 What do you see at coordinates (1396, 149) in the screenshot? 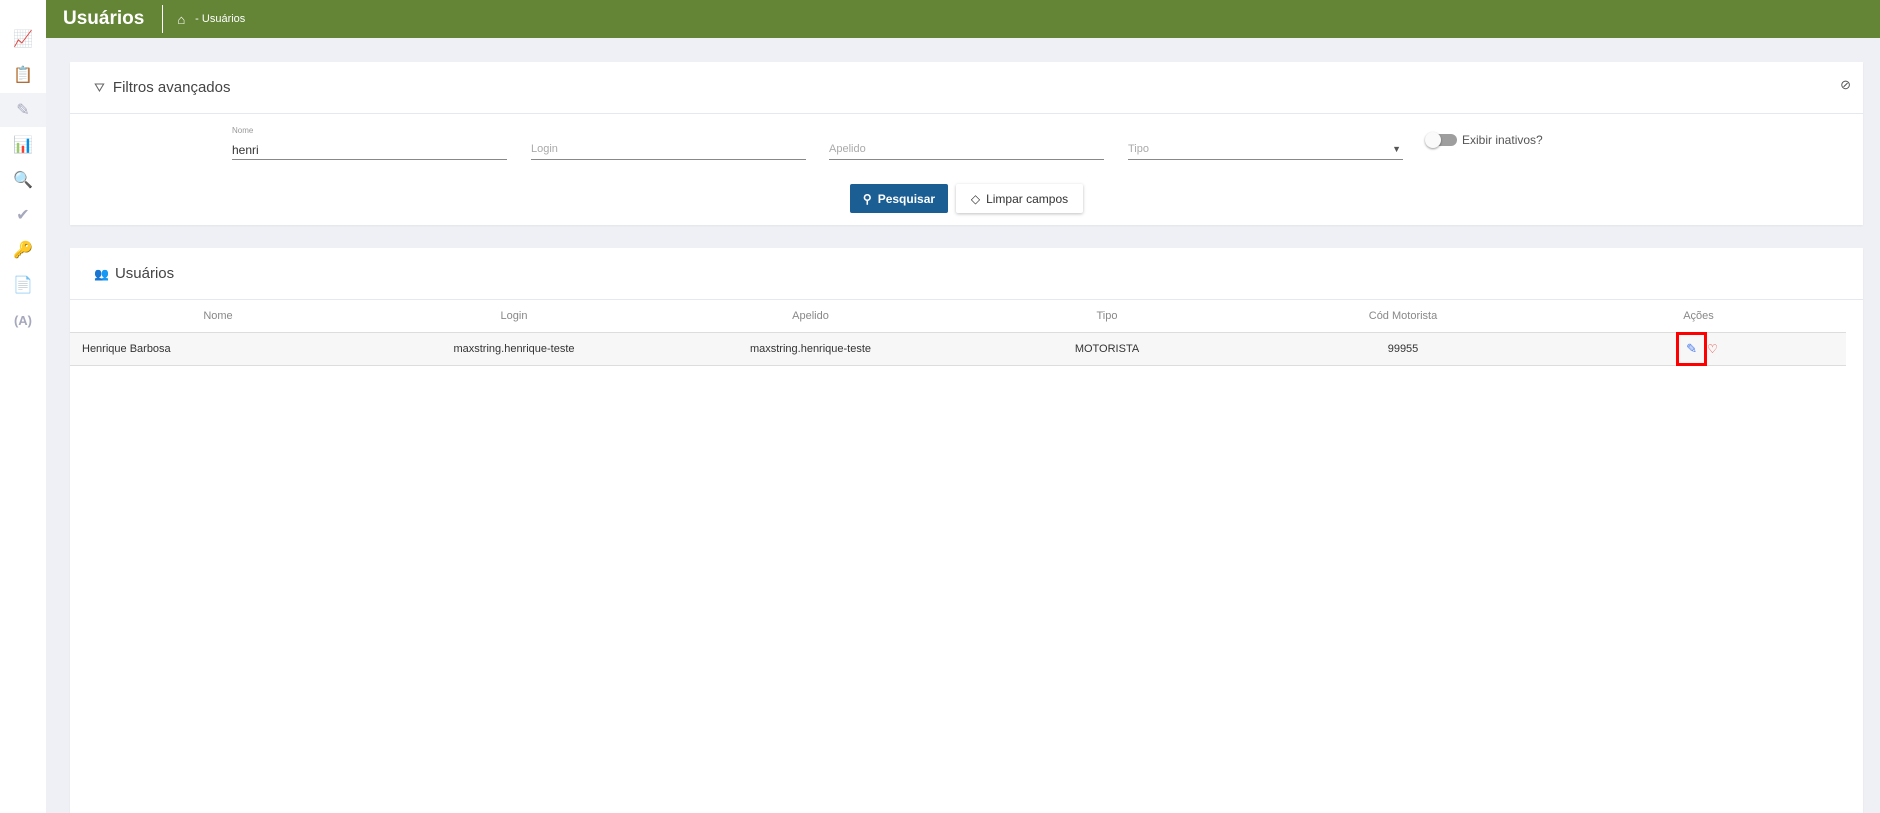
I see `chevron-down-icon: ▼` at bounding box center [1396, 149].